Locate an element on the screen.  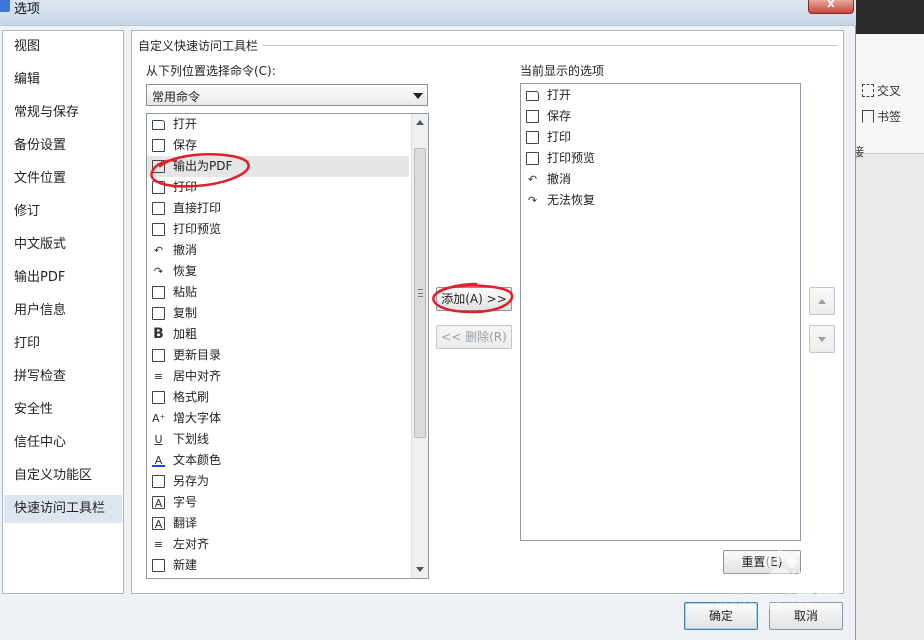
add-button: 添加(A) >> is located at coordinates (474, 299).